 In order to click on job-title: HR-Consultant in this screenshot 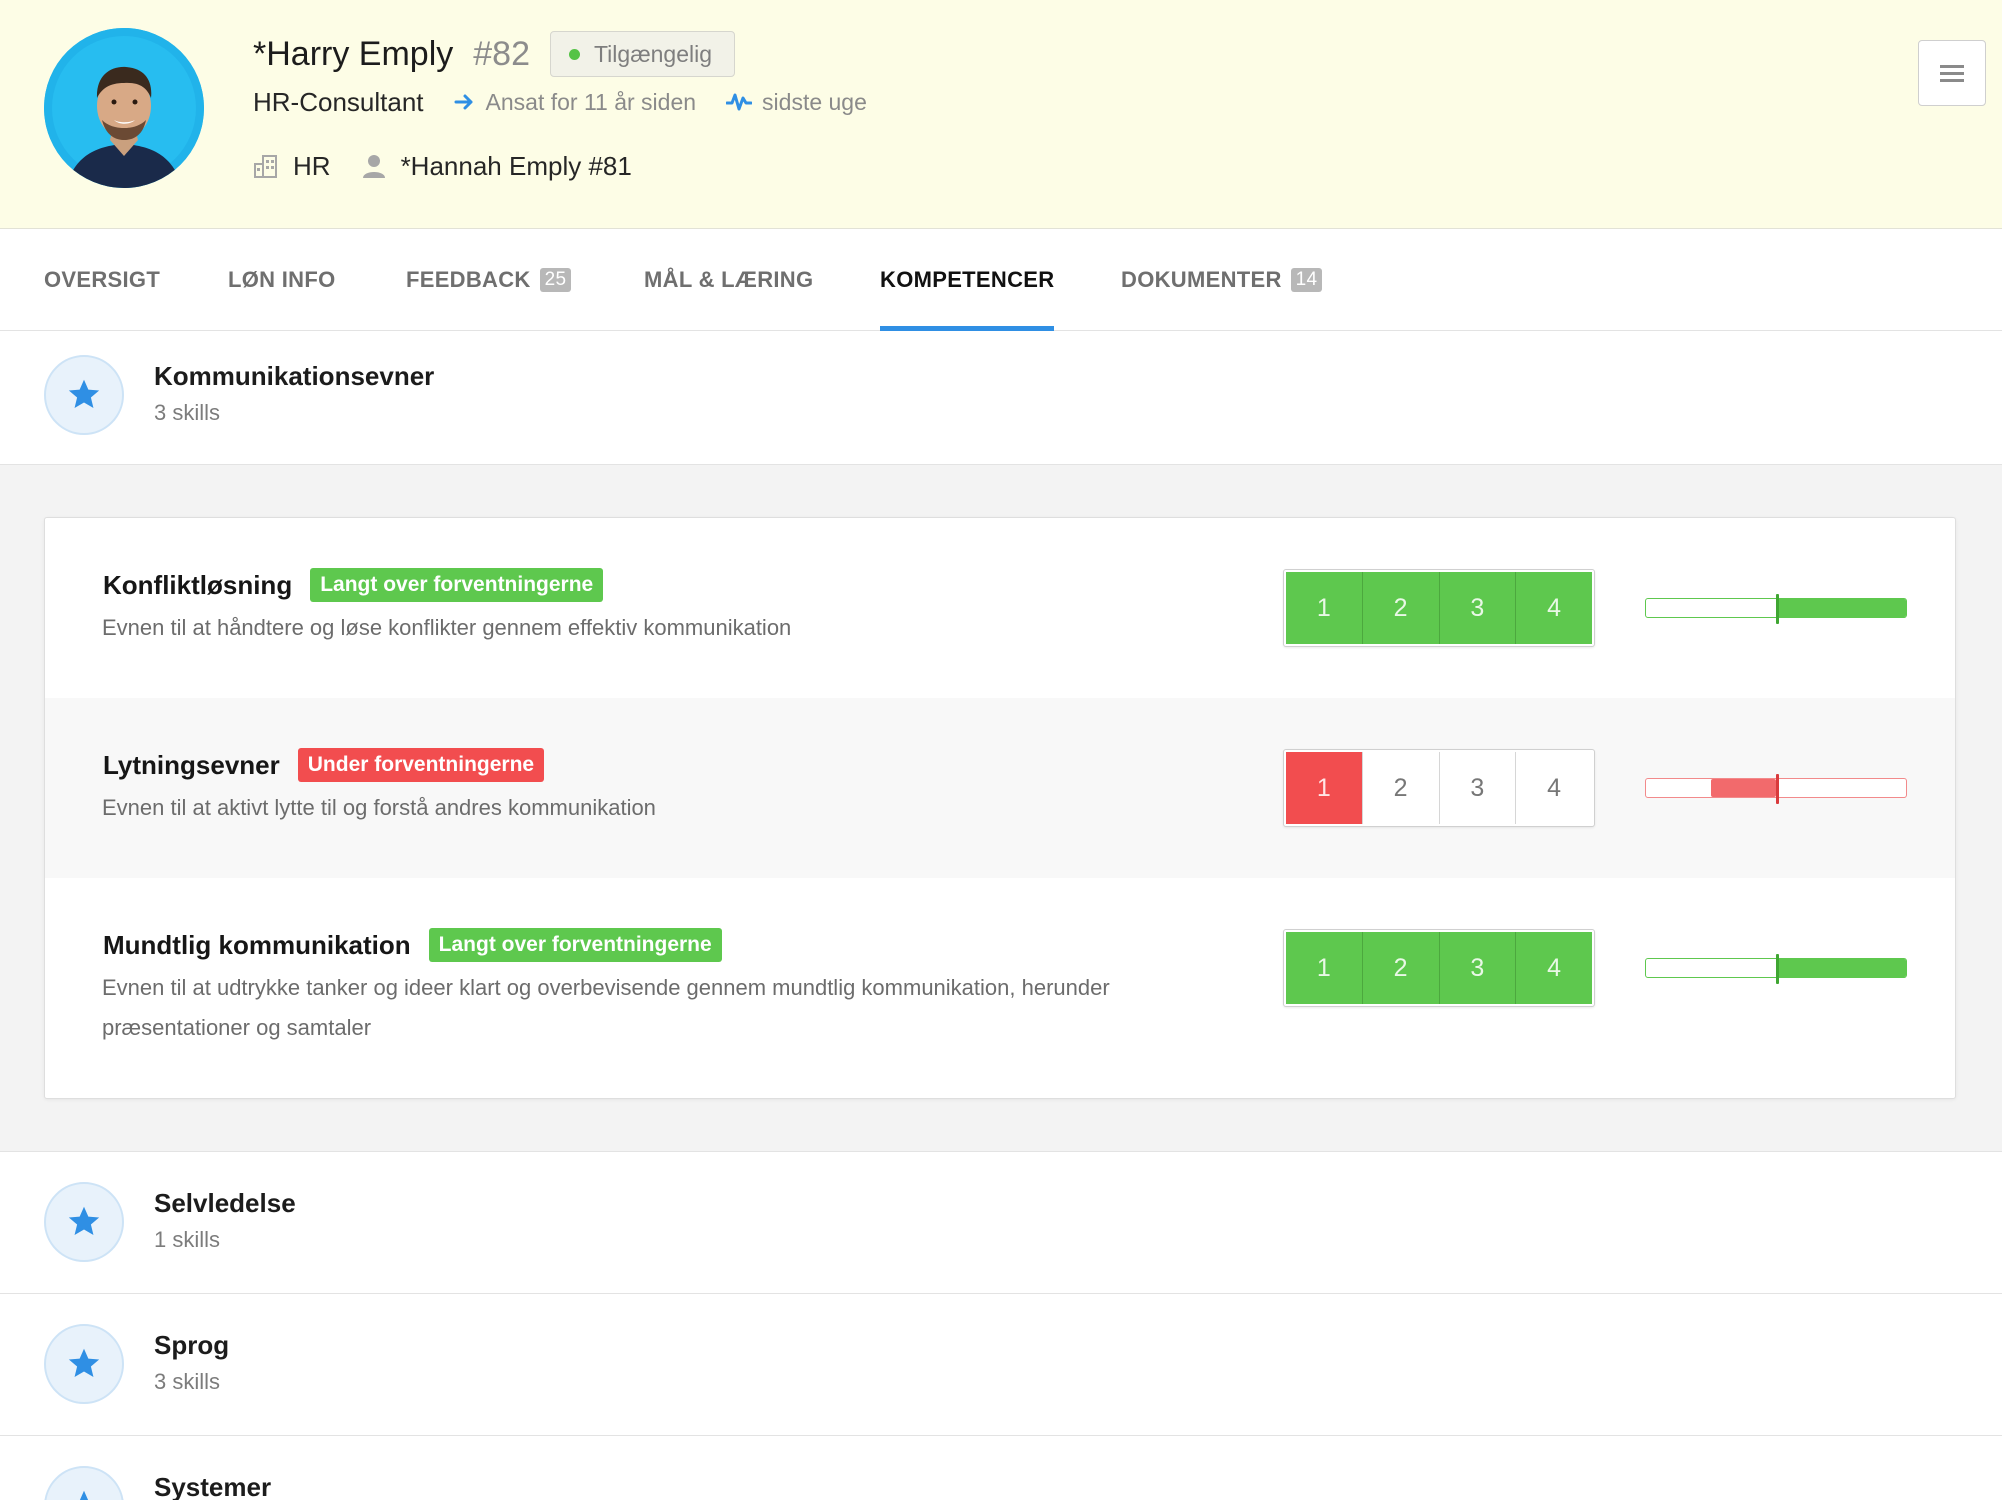, I will do `click(338, 101)`.